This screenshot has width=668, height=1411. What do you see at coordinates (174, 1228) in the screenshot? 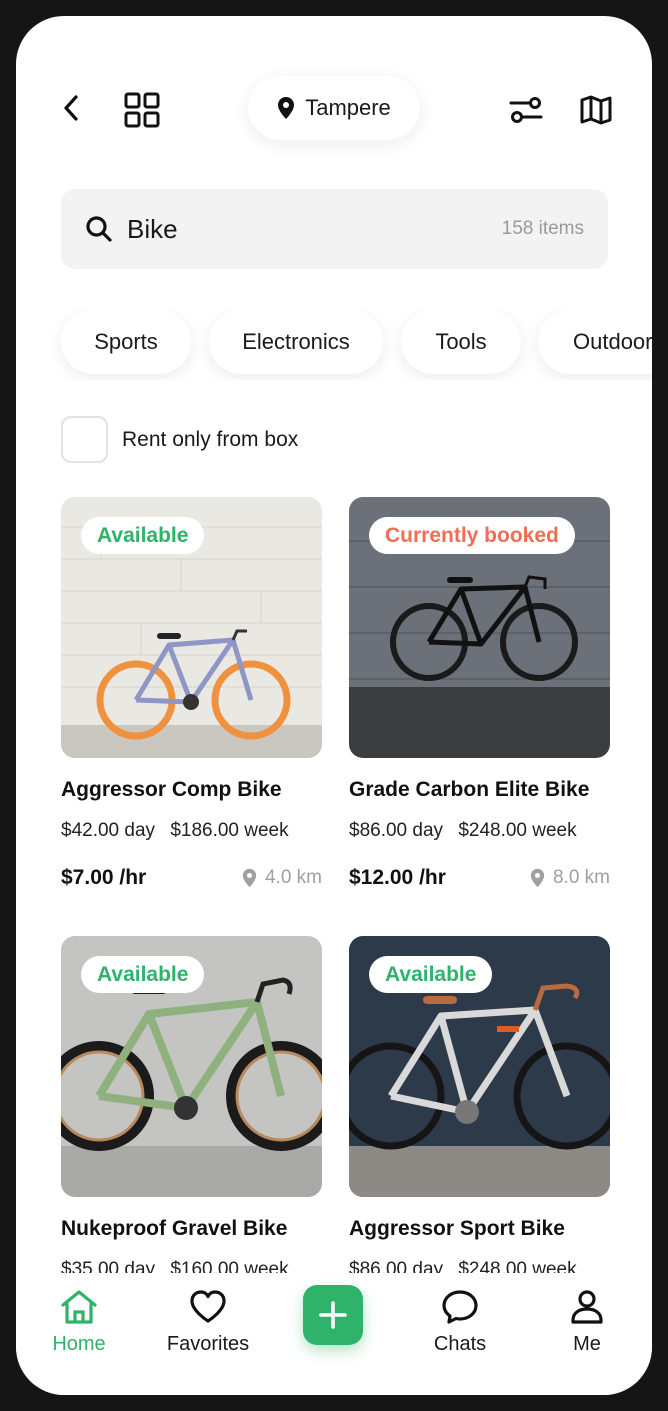
I see `product-title: Nukeproof Gravel Bike` at bounding box center [174, 1228].